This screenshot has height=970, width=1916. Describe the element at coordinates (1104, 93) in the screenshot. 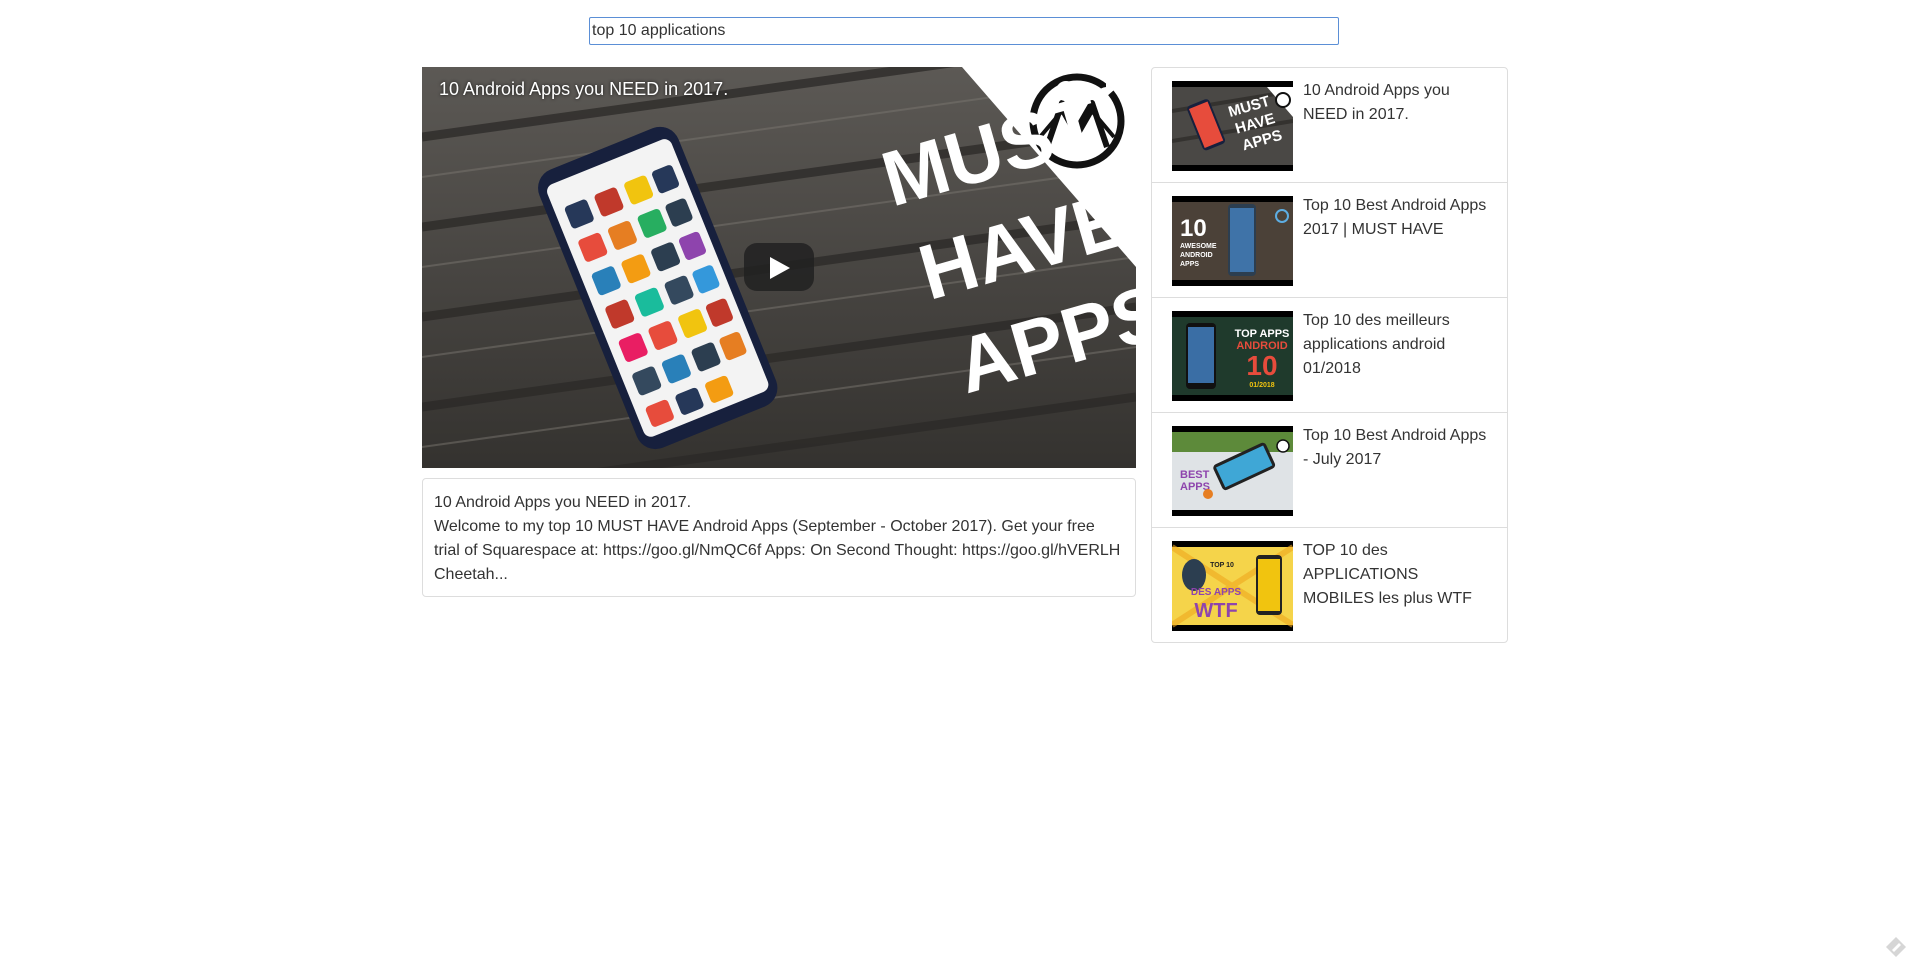

I see `share-icon` at that location.